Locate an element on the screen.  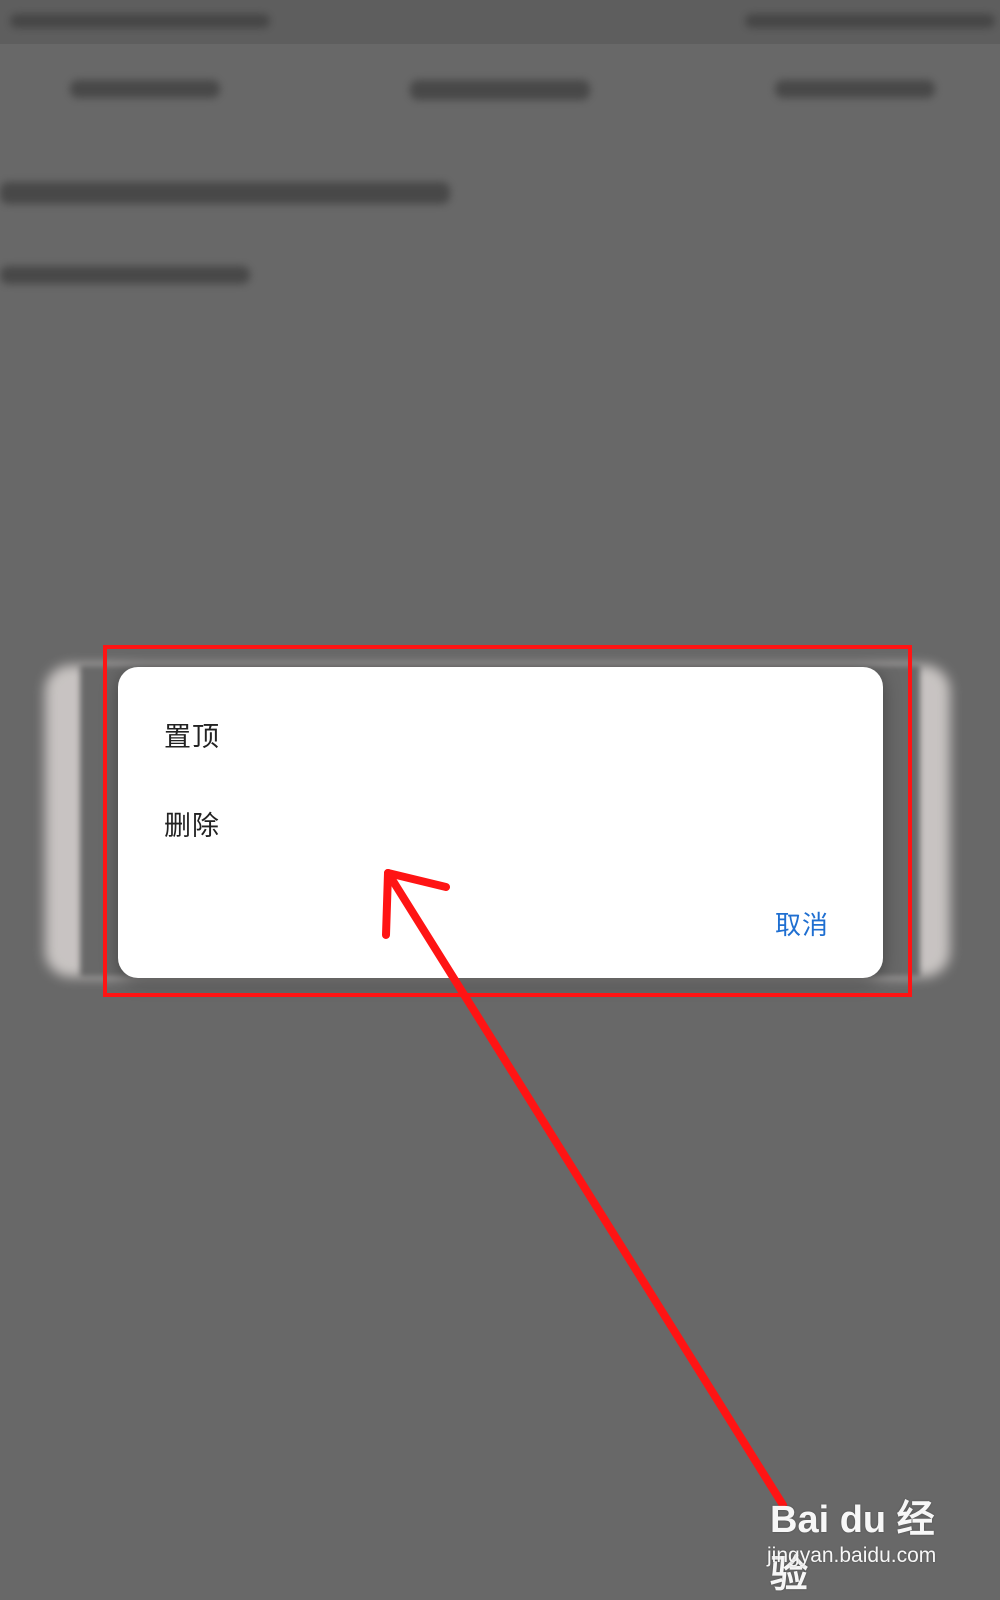
watermark-logo: Bai du 经验 is located at coordinates (852, 1547).